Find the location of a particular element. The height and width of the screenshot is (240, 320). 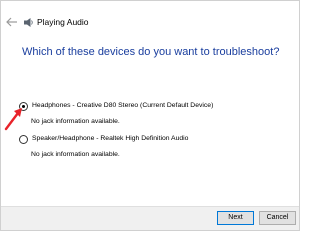

back-arrow-icon is located at coordinates (11, 22).